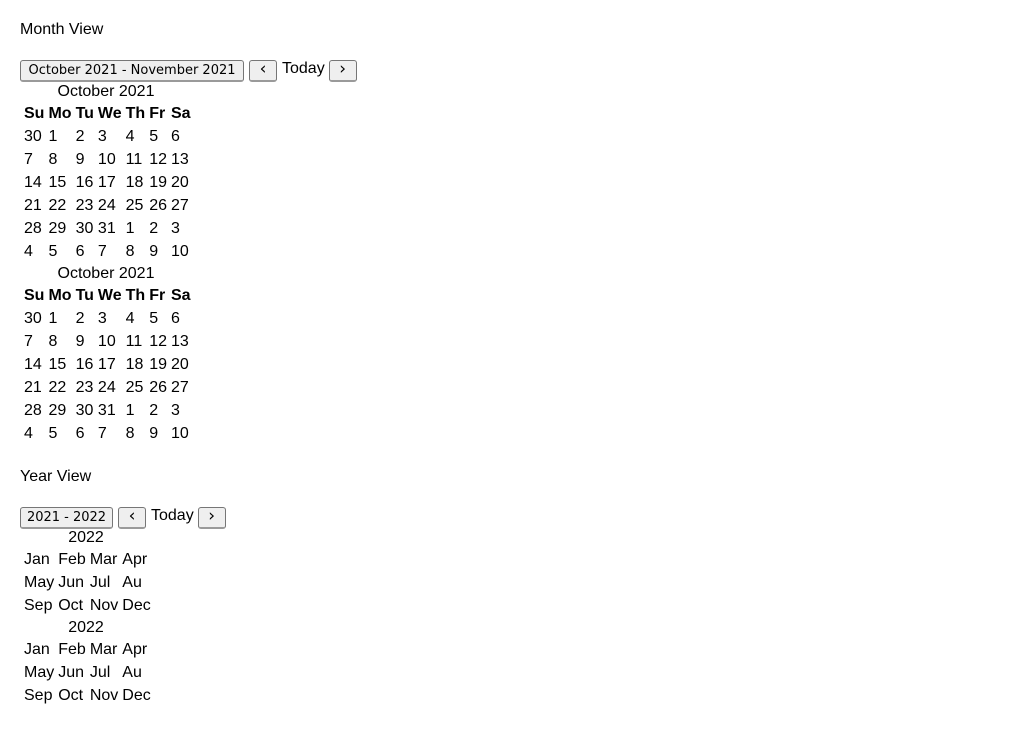  What do you see at coordinates (172, 516) in the screenshot?
I see `year-today-label: Today` at bounding box center [172, 516].